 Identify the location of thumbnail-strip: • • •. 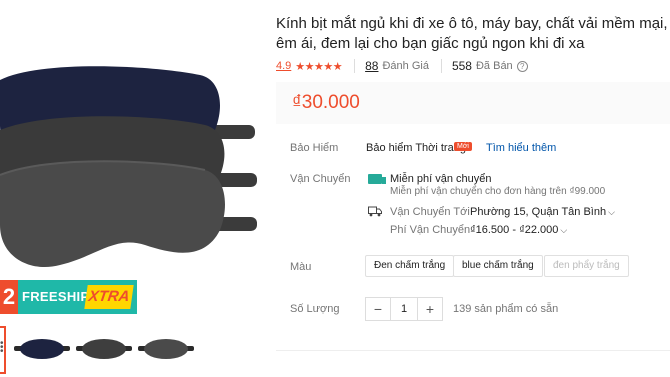
(132, 349).